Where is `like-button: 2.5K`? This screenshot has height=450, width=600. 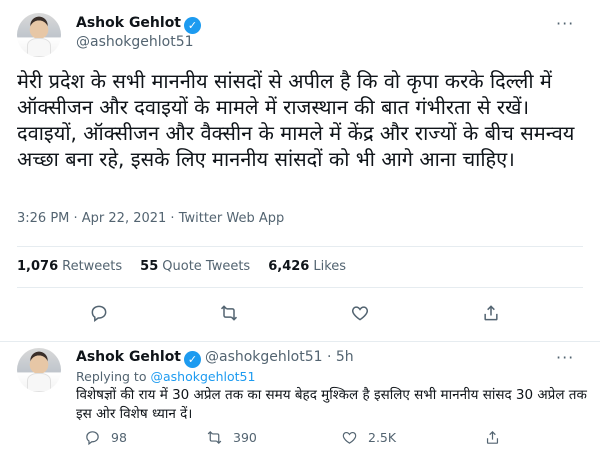
like-button: 2.5K is located at coordinates (368, 437).